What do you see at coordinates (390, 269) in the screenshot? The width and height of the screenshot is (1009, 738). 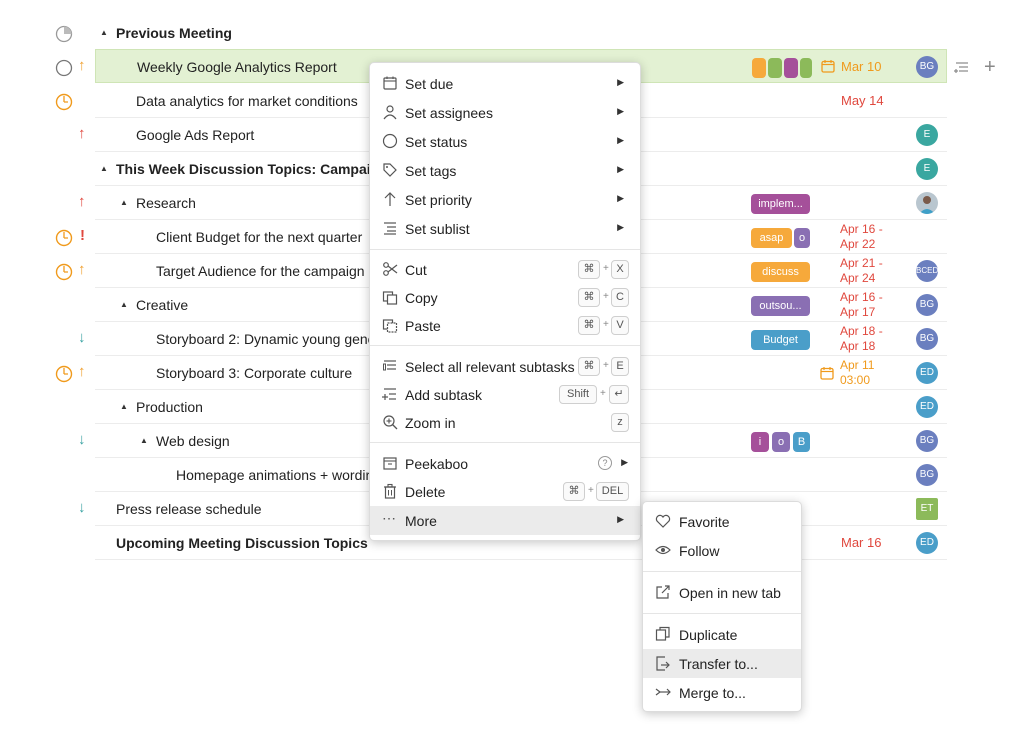 I see `scissors-icon` at bounding box center [390, 269].